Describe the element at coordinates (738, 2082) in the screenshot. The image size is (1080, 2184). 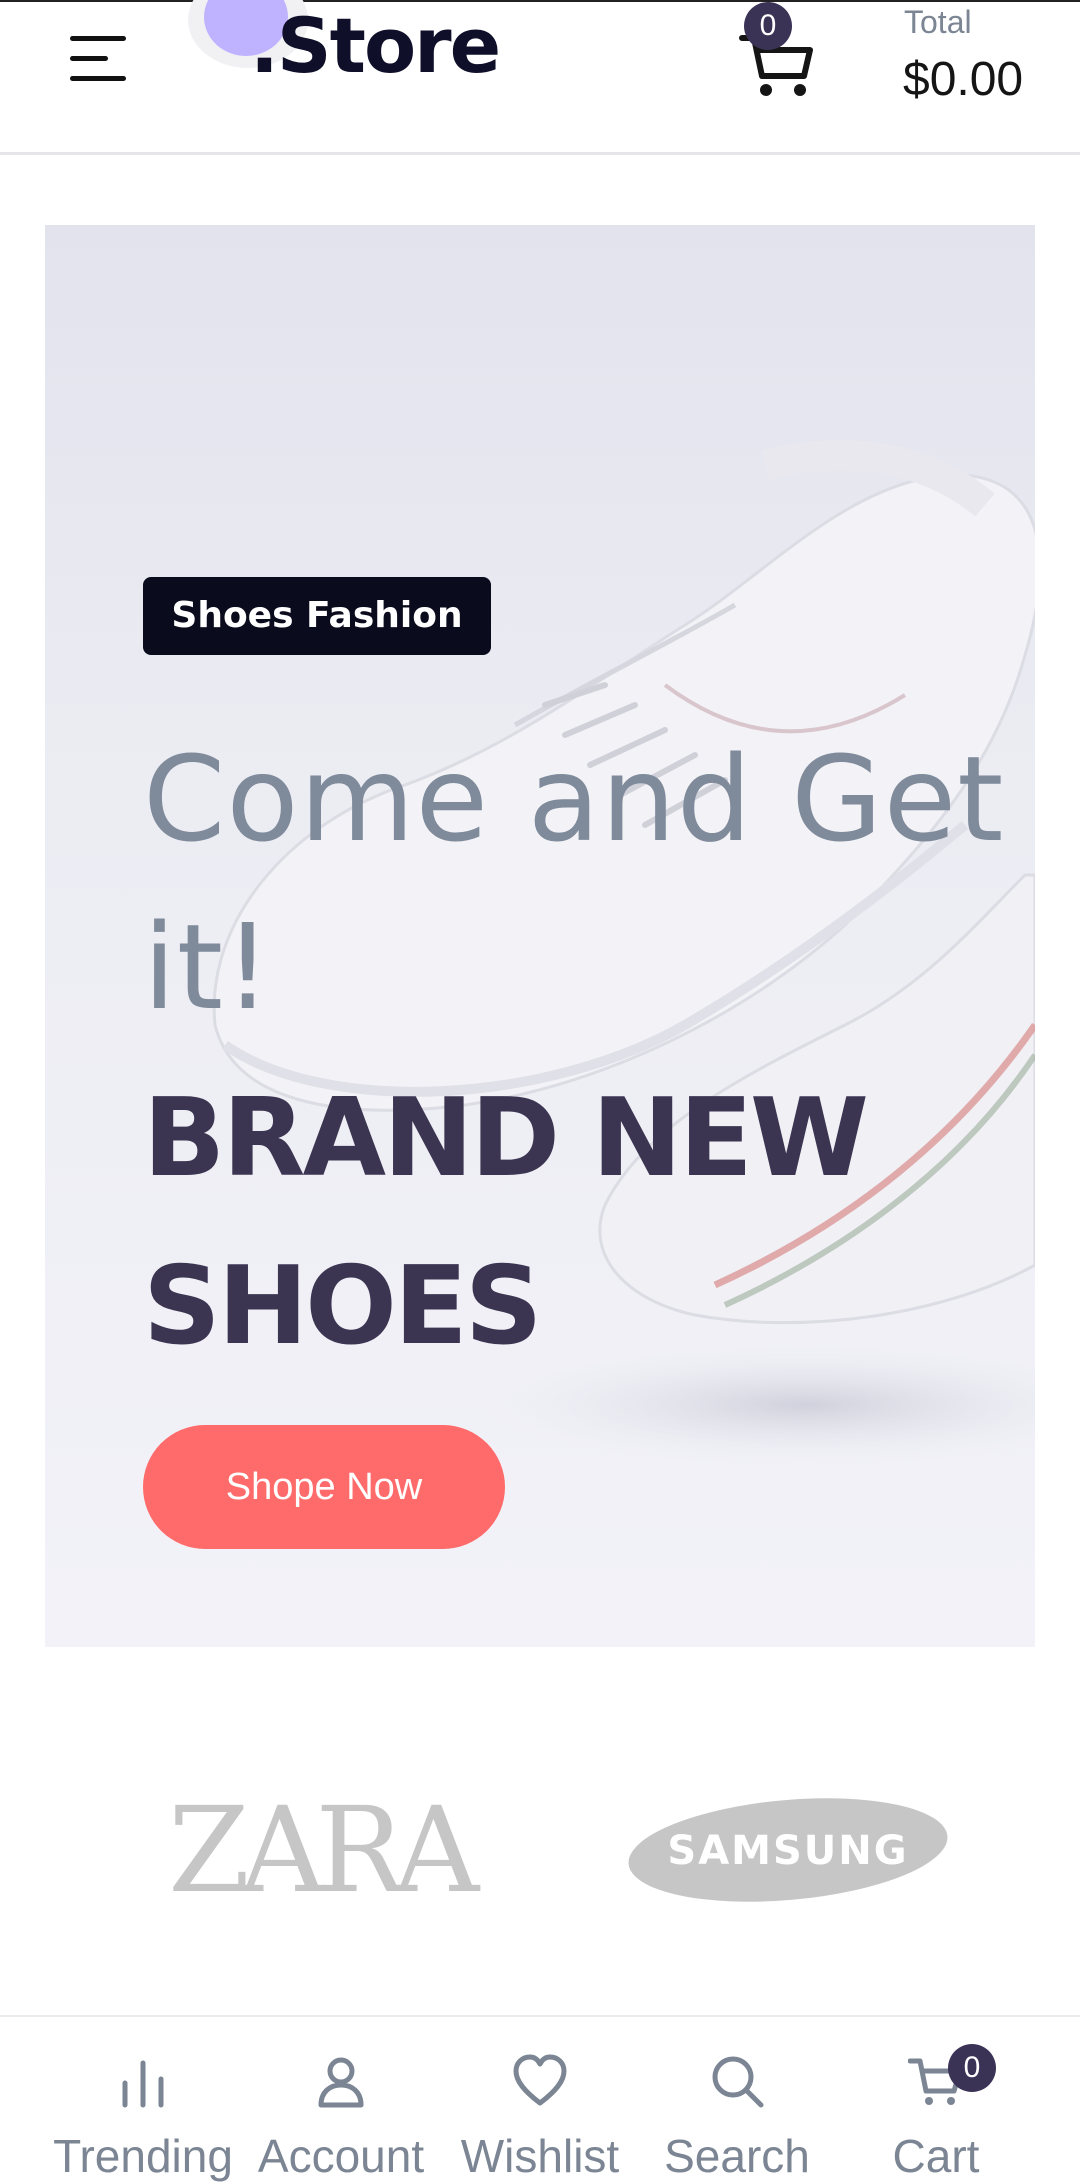
I see `search-icon` at that location.